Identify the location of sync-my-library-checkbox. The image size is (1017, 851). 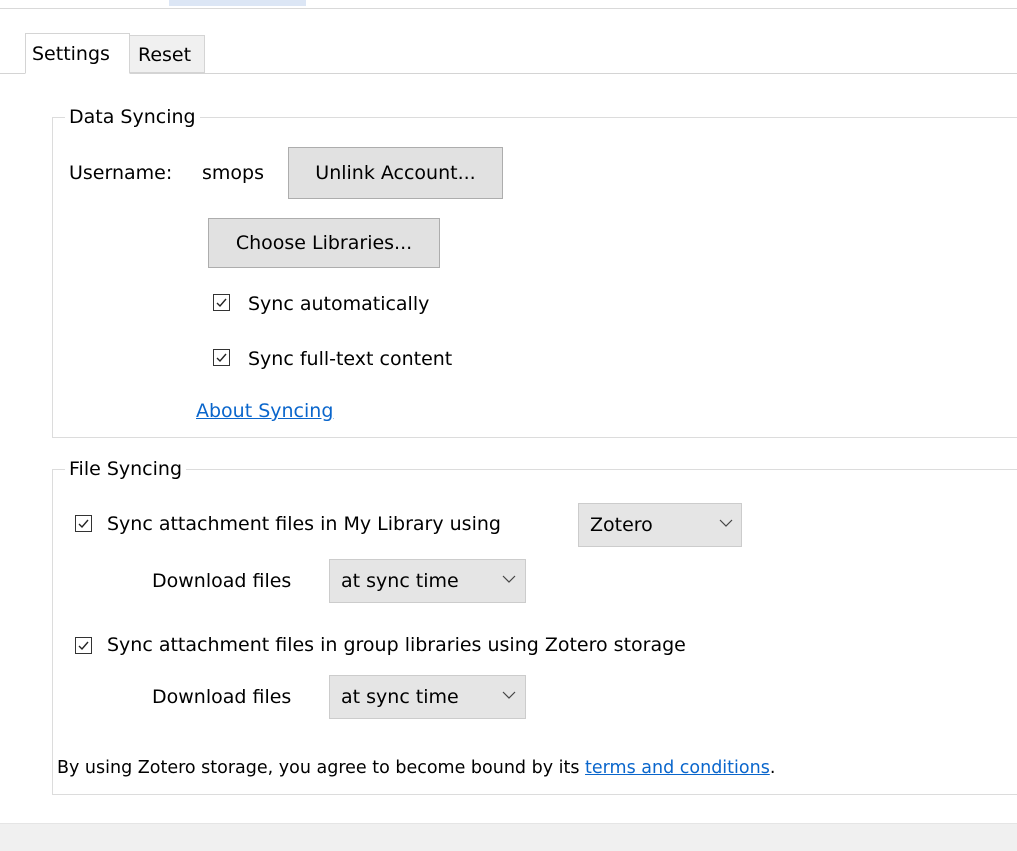
(83, 523).